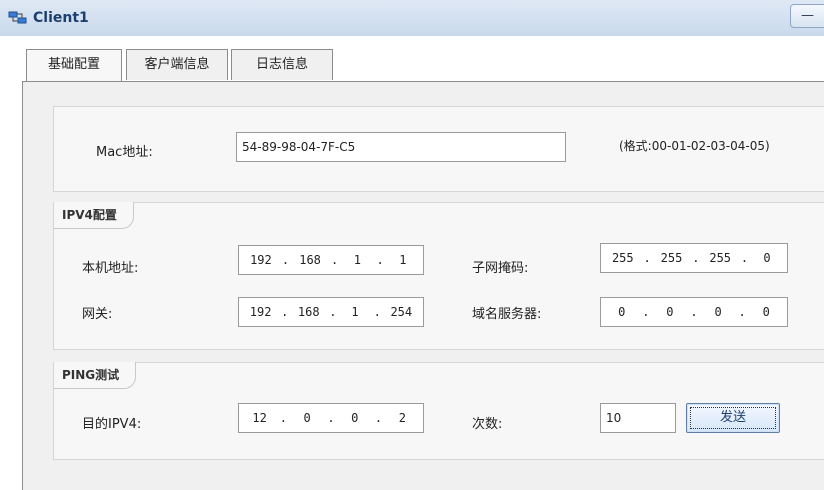 The height and width of the screenshot is (490, 824). I want to click on gateway-label: 网关:, so click(97, 314).